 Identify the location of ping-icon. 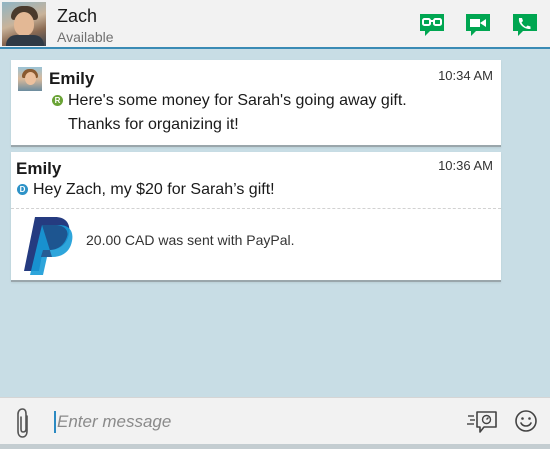
(482, 422).